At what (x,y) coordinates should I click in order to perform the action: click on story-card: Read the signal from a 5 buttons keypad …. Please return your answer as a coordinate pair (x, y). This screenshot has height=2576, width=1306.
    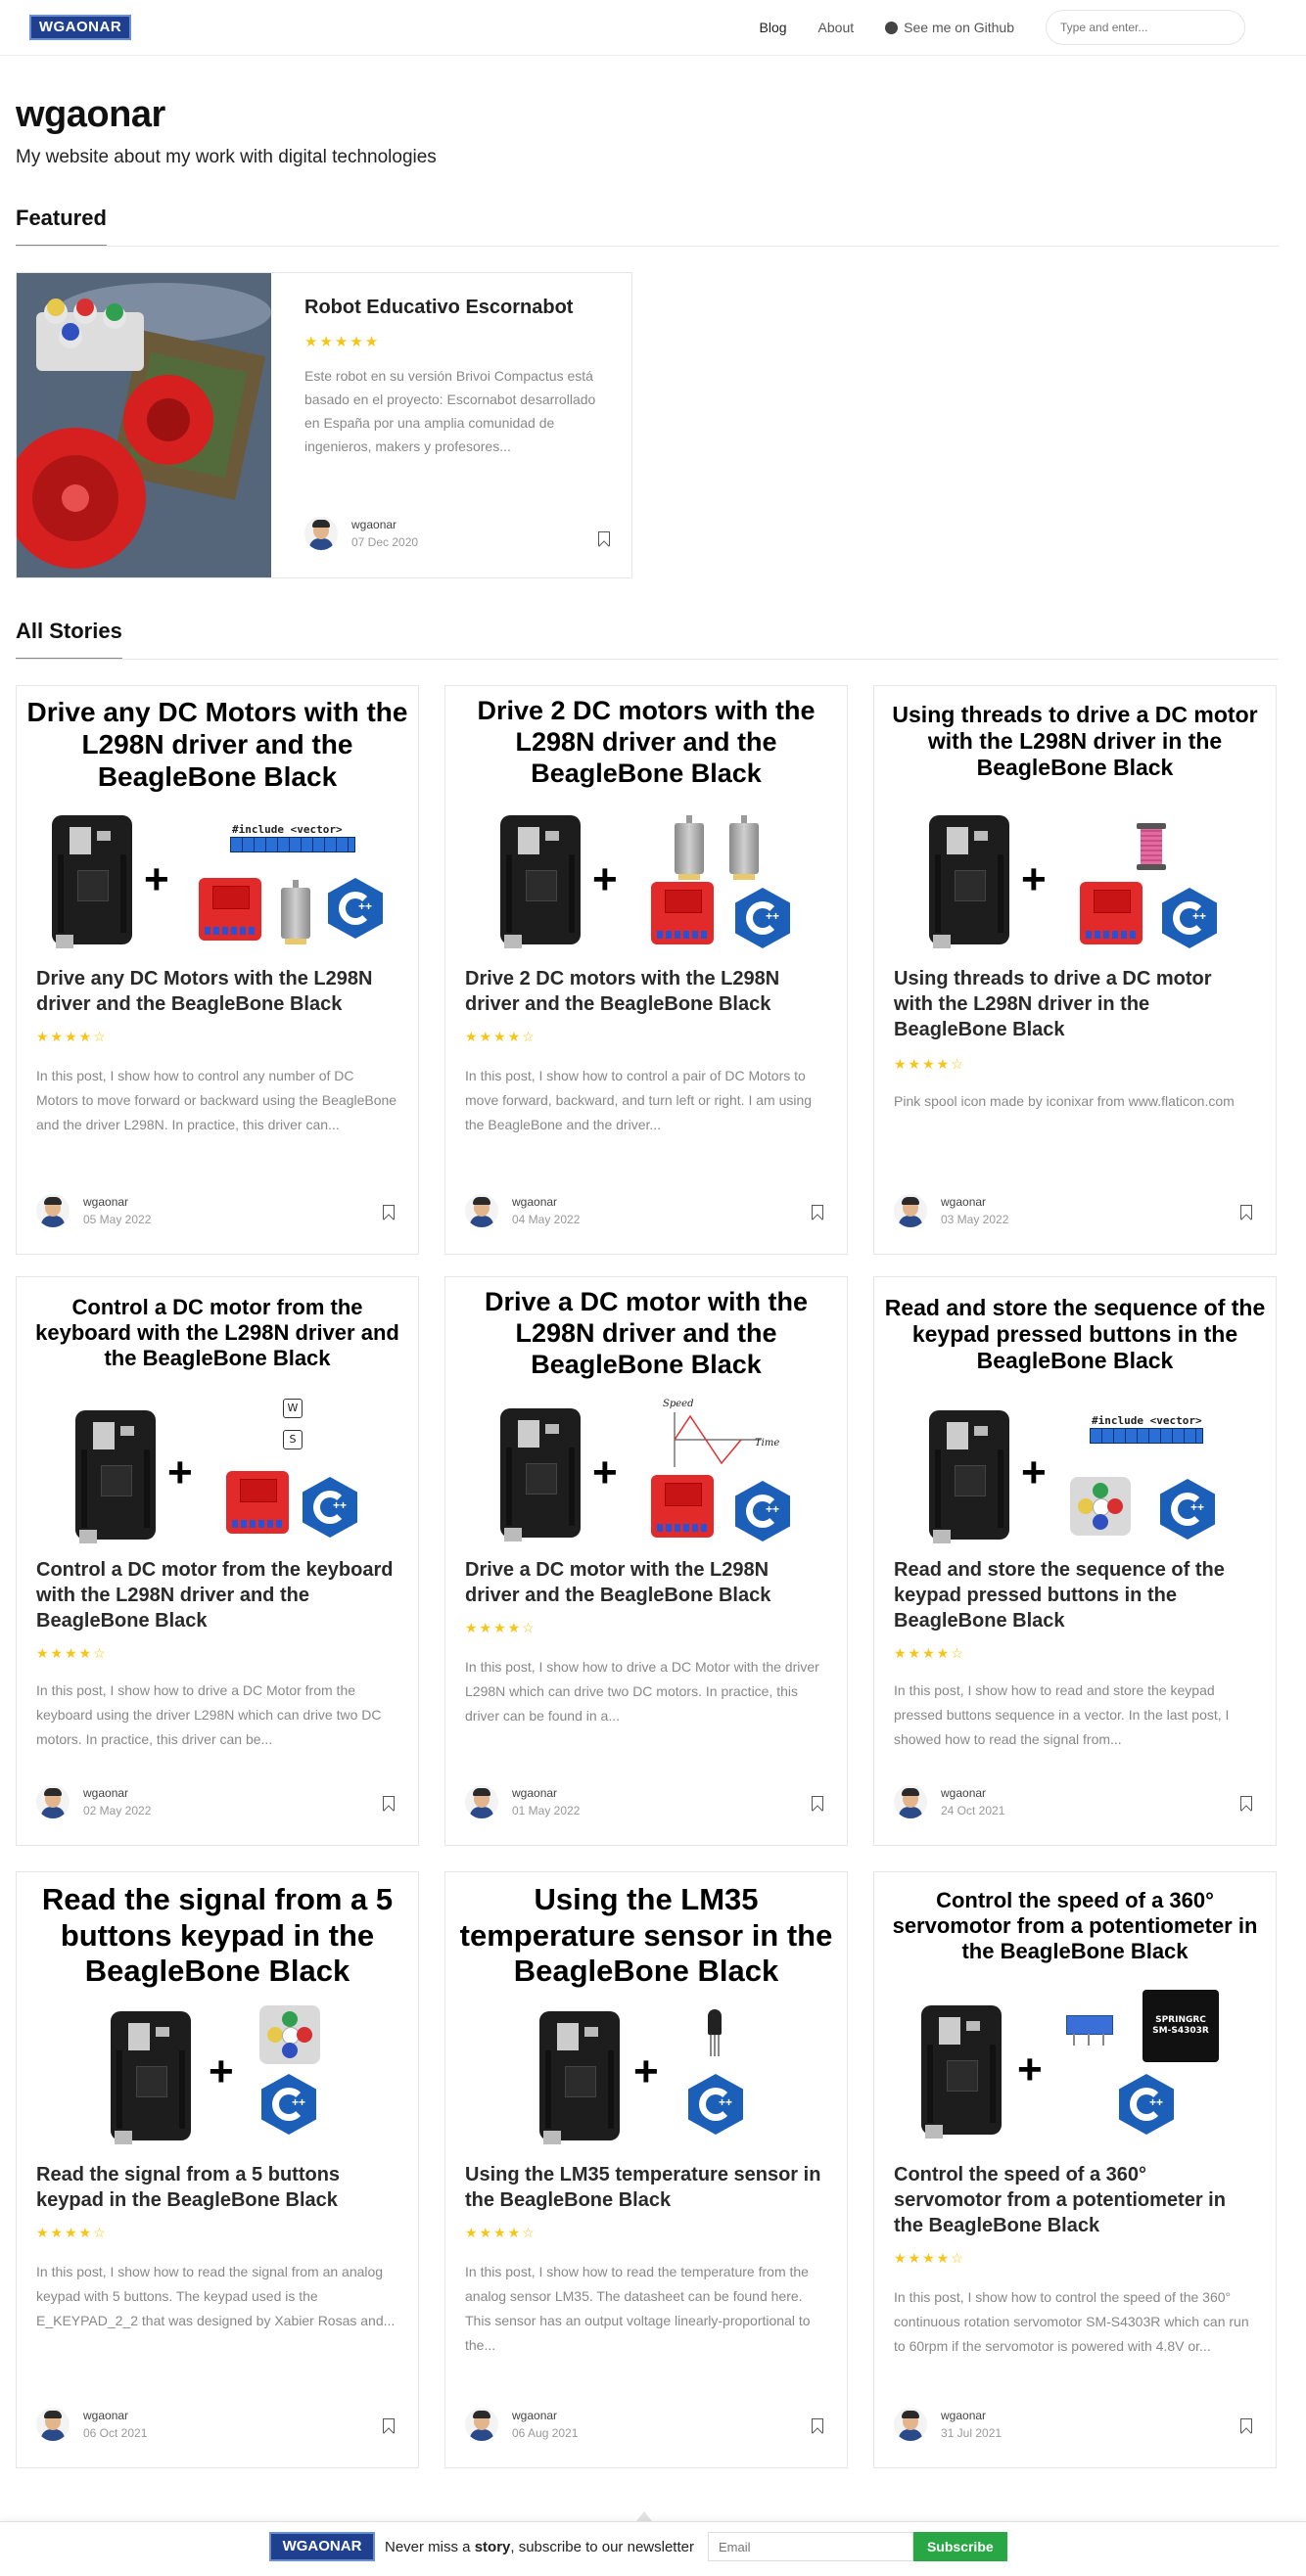
    Looking at the image, I should click on (218, 2169).